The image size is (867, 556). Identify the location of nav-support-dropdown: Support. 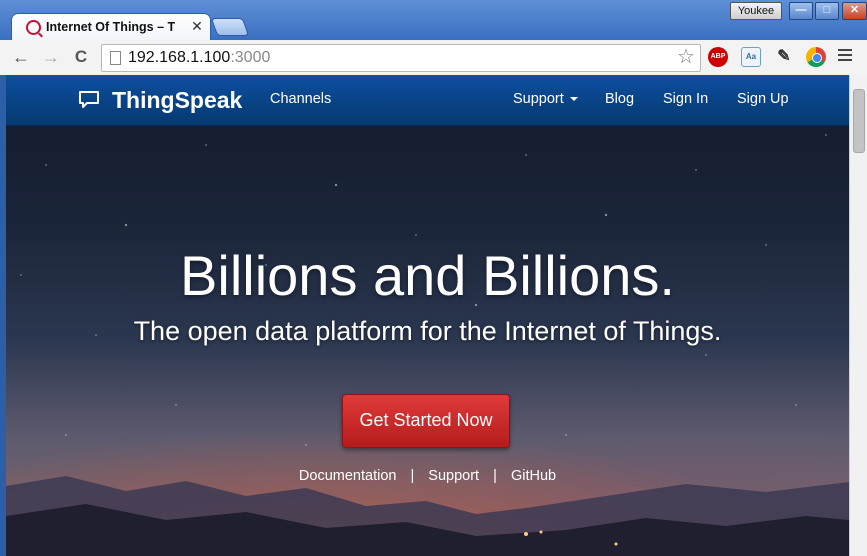
(545, 99).